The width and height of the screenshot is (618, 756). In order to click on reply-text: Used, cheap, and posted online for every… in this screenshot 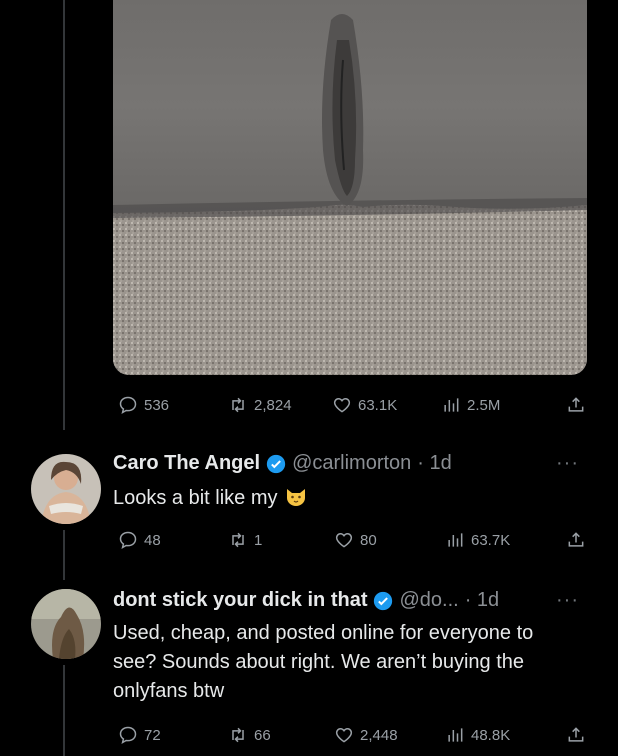, I will do `click(323, 662)`.